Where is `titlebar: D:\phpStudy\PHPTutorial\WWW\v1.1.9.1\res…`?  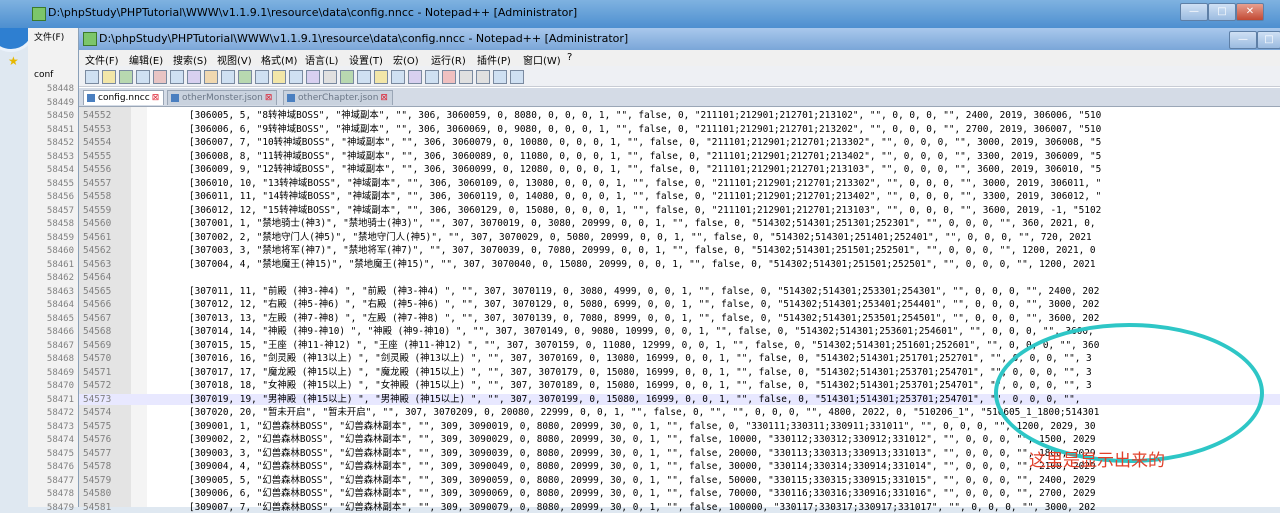 titlebar: D:\phpStudy\PHPTutorial\WWW\v1.1.9.1\res… is located at coordinates (679, 39).